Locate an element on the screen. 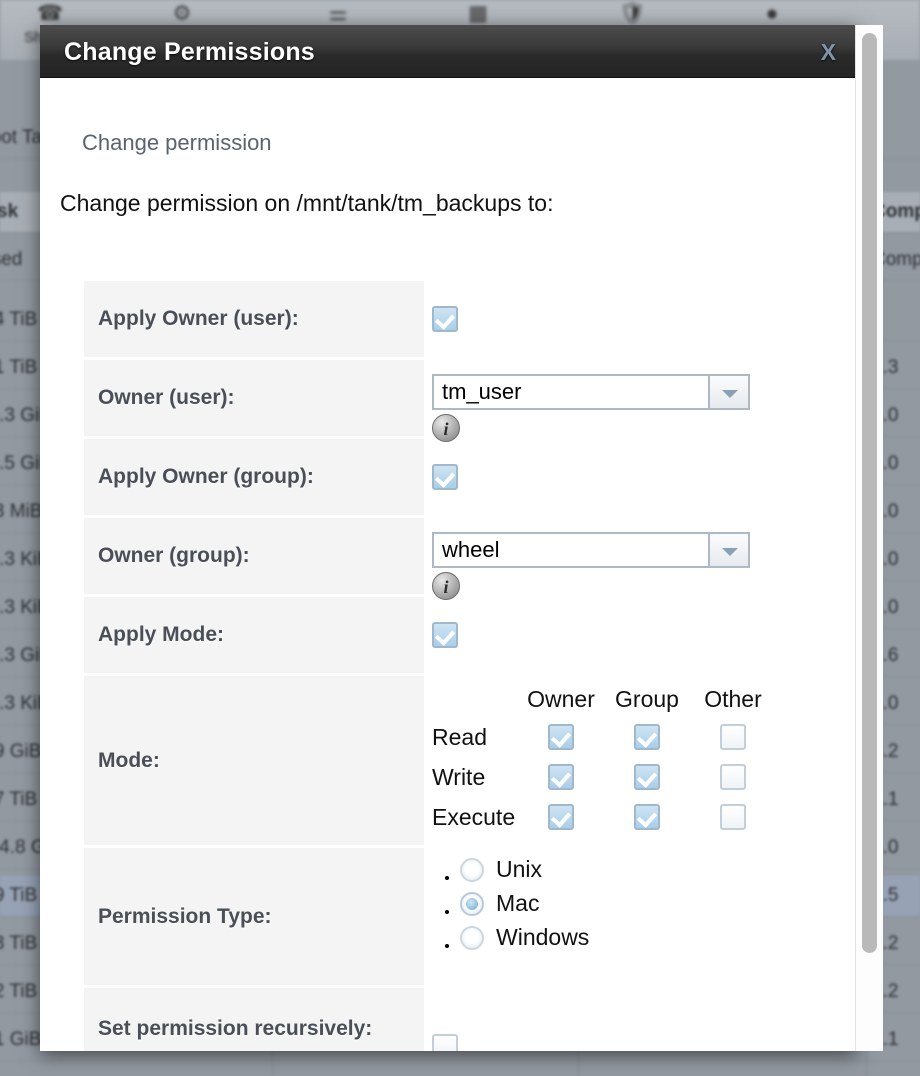 This screenshot has height=1076, width=920. write-owner-checkbox is located at coordinates (561, 777).